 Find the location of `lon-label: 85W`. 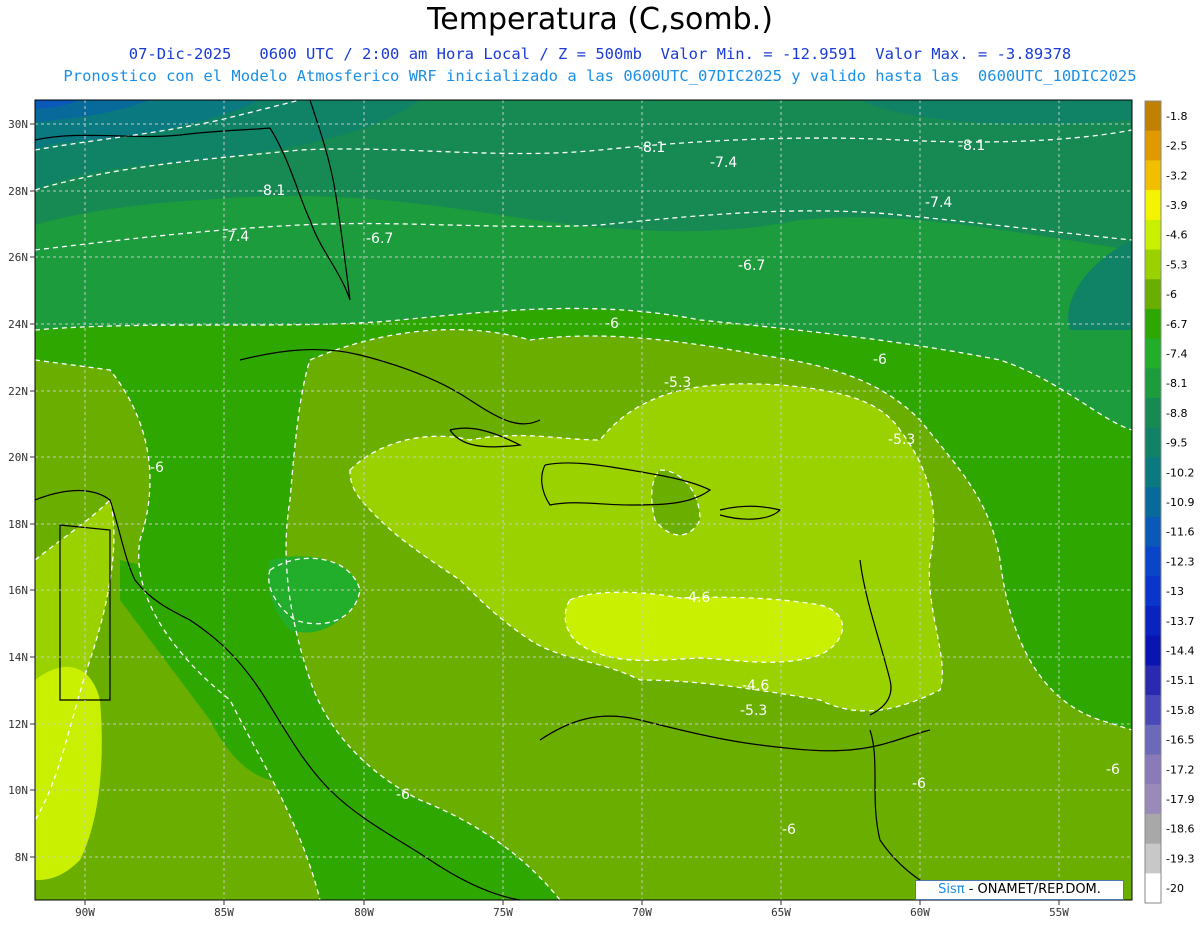

lon-label: 85W is located at coordinates (224, 912).